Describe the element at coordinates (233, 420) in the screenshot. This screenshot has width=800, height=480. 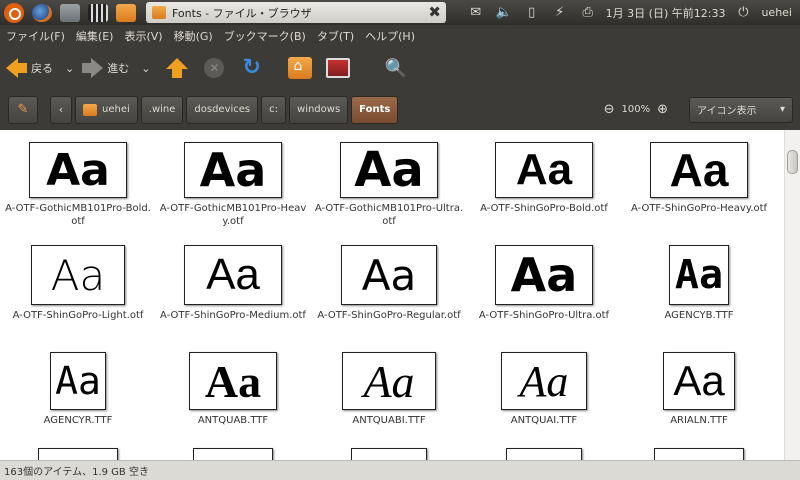
I see `font-file-name: ANTQUAB.TTF` at that location.